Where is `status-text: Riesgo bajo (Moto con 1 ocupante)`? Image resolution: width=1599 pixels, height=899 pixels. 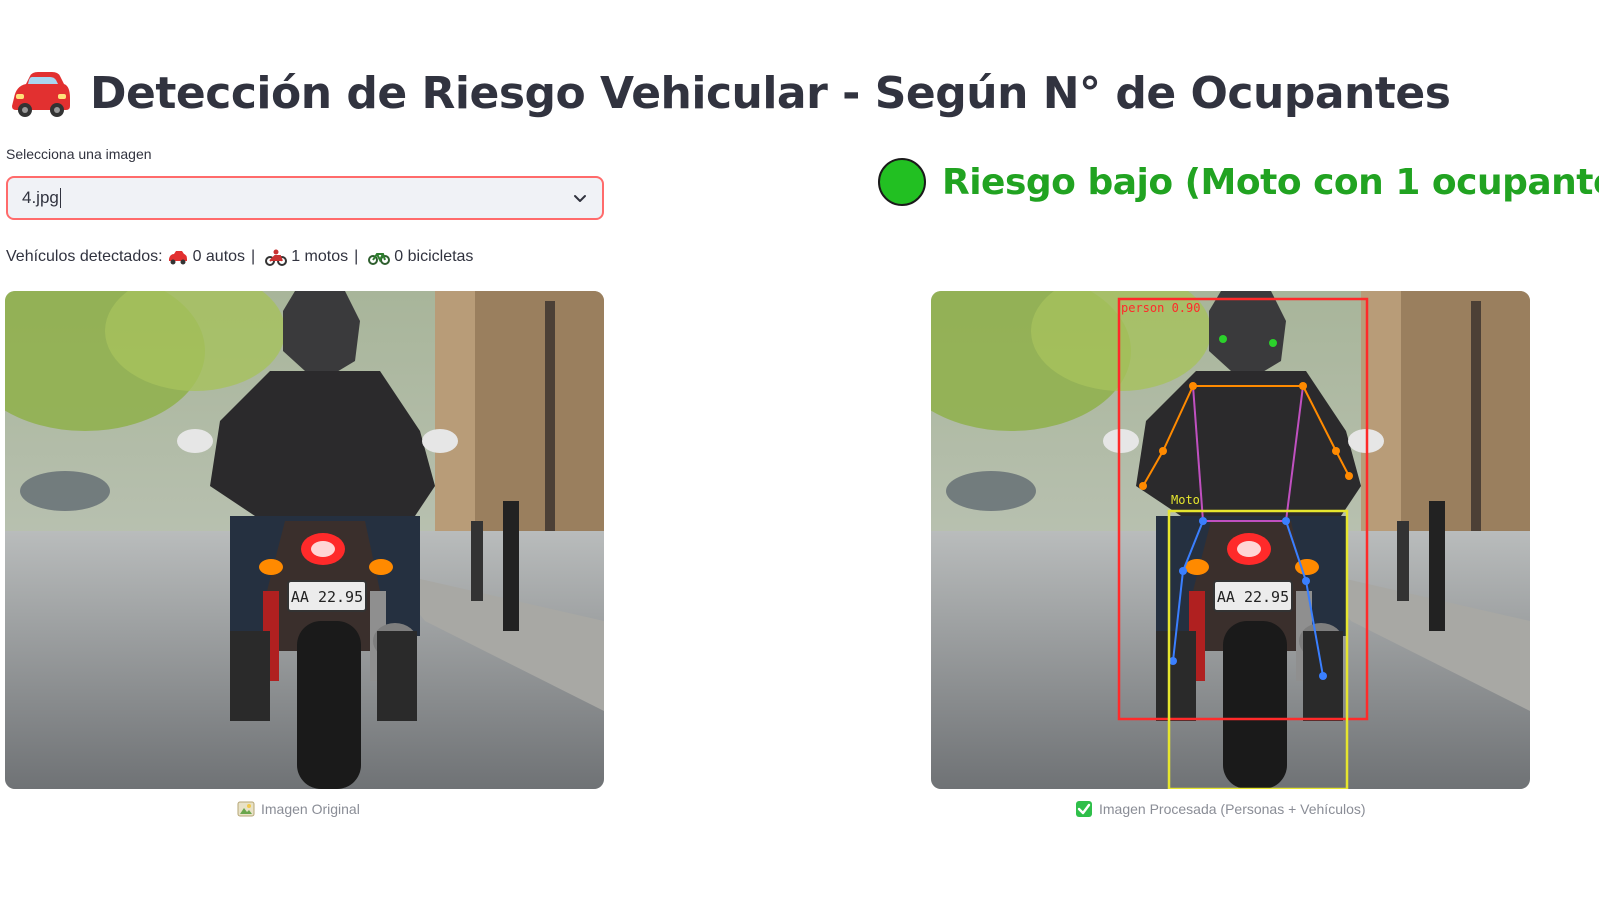 status-text: Riesgo bajo (Moto con 1 ocupante) is located at coordinates (1270, 182).